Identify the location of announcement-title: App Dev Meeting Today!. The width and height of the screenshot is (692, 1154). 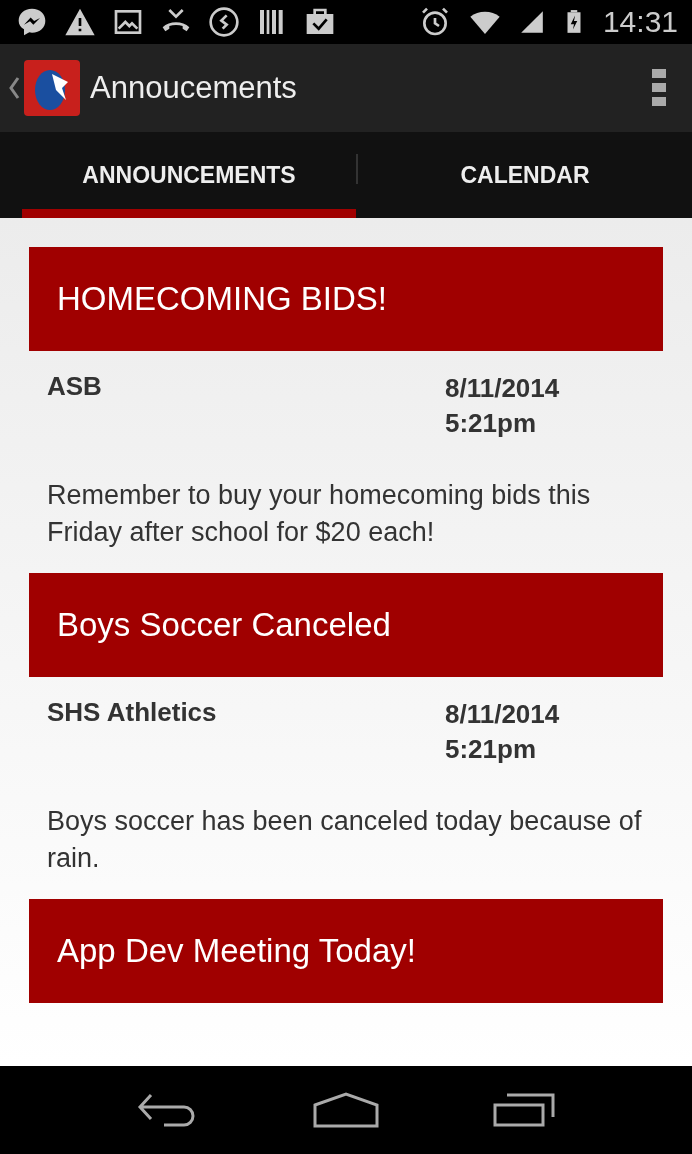
(346, 951).